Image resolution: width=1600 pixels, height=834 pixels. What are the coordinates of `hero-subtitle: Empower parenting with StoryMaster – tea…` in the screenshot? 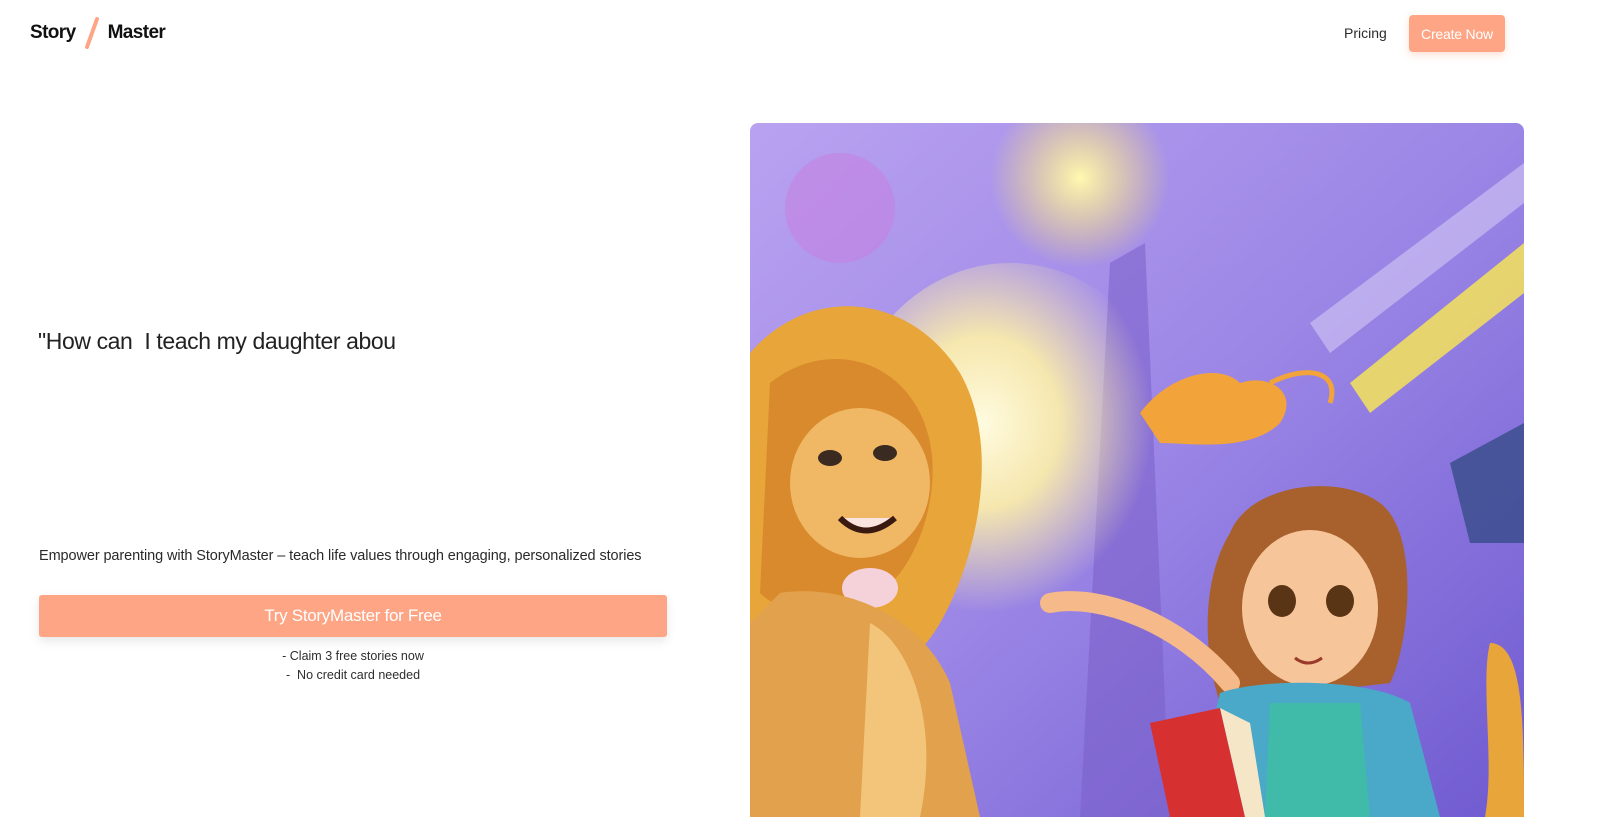 It's located at (340, 556).